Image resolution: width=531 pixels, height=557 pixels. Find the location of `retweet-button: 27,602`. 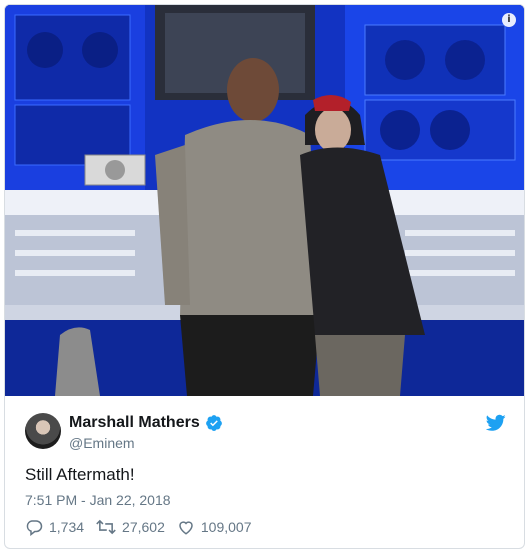

retweet-button: 27,602 is located at coordinates (130, 527).